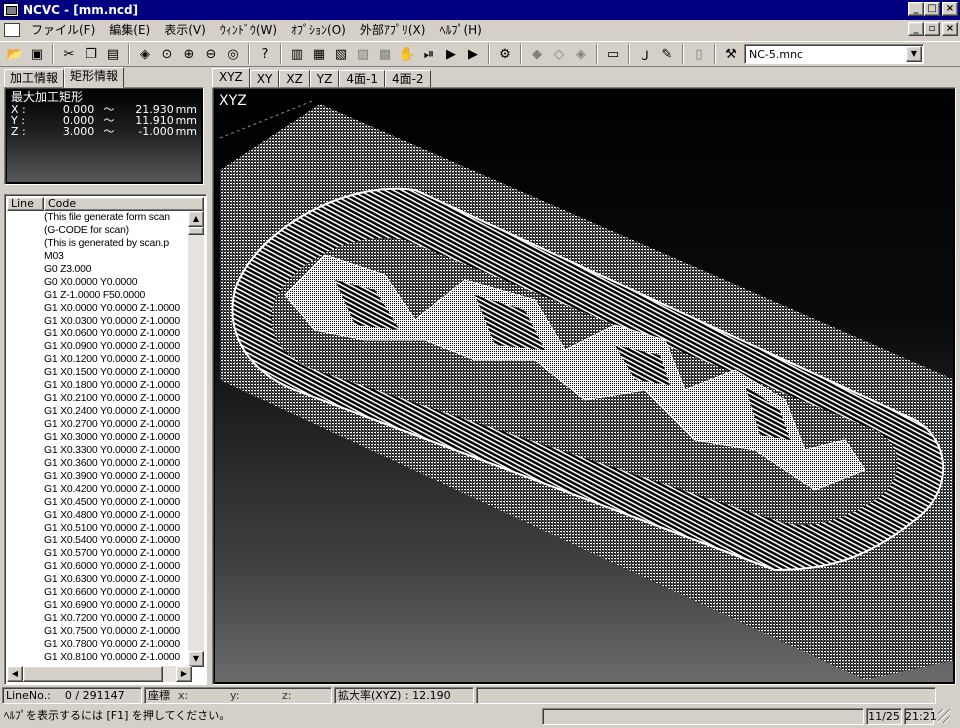 This screenshot has height=728, width=960. I want to click on menu-external-apps: 外部ｱﾌﾟﾘ(X), so click(393, 30).